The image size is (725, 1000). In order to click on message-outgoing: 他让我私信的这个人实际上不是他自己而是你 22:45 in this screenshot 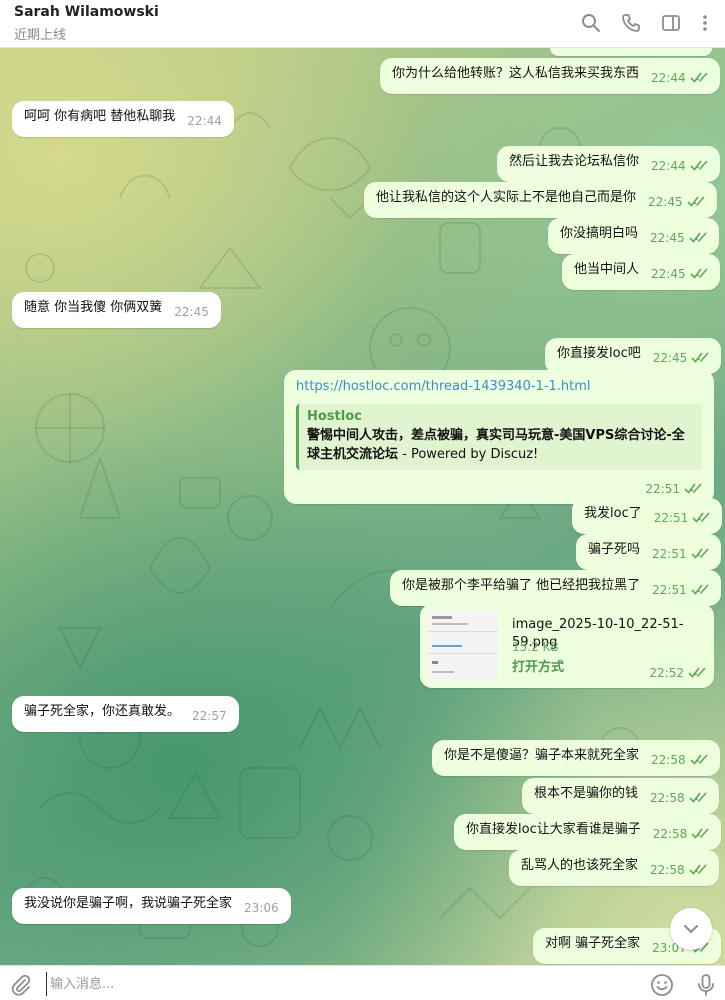, I will do `click(540, 200)`.